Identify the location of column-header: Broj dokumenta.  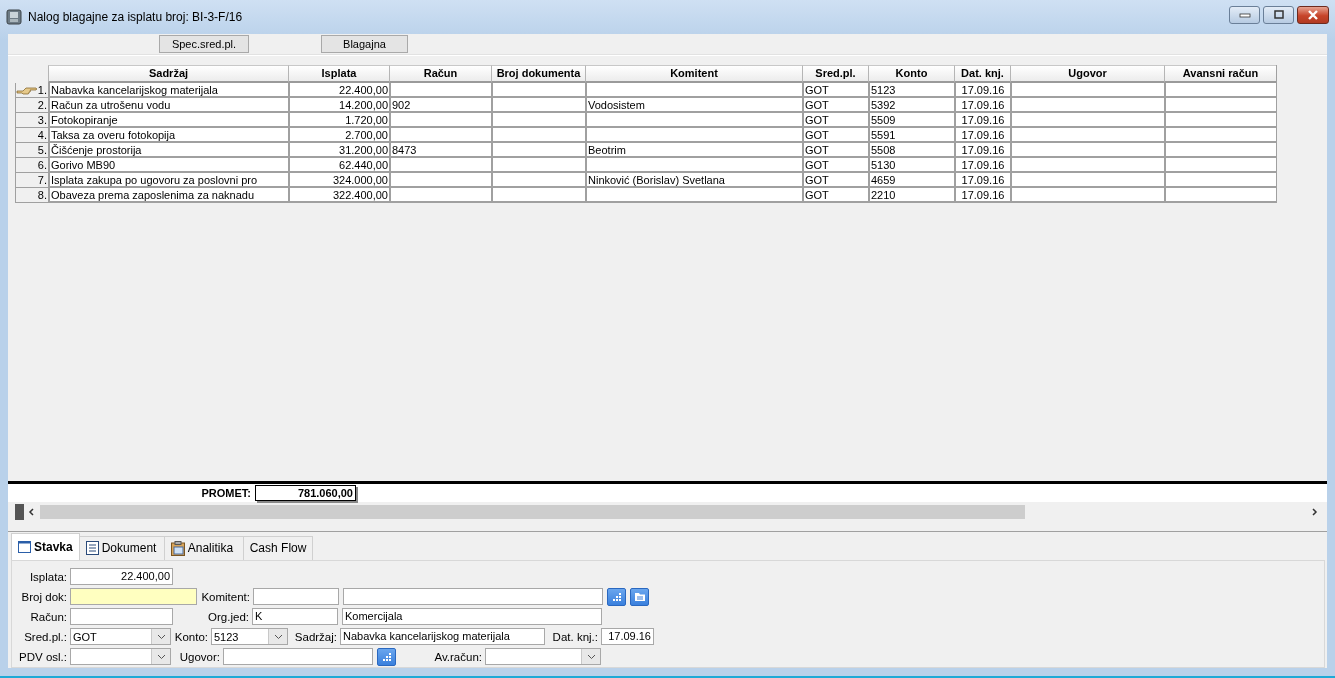
(538, 73).